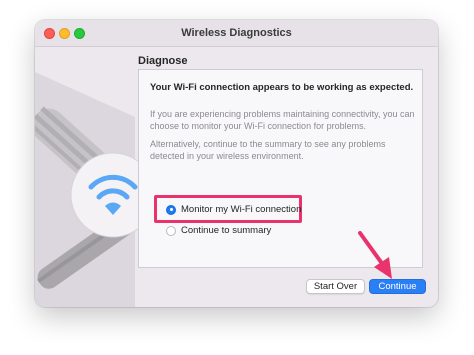 Image resolution: width=474 pixels, height=355 pixels. What do you see at coordinates (171, 209) in the screenshot?
I see `radio-selected-icon` at bounding box center [171, 209].